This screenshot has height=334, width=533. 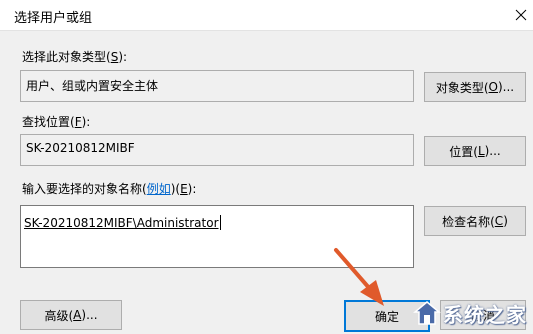 What do you see at coordinates (387, 316) in the screenshot?
I see `ok-button: 确定` at bounding box center [387, 316].